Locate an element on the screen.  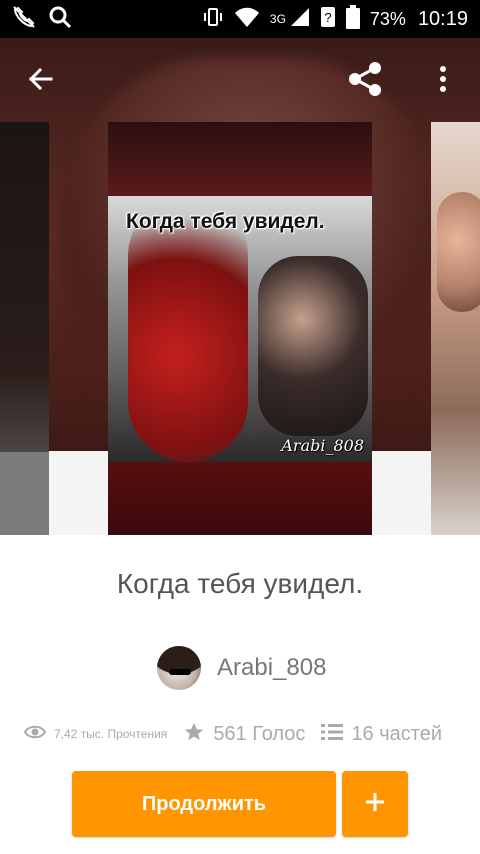
cover-top-area is located at coordinates (240, 162).